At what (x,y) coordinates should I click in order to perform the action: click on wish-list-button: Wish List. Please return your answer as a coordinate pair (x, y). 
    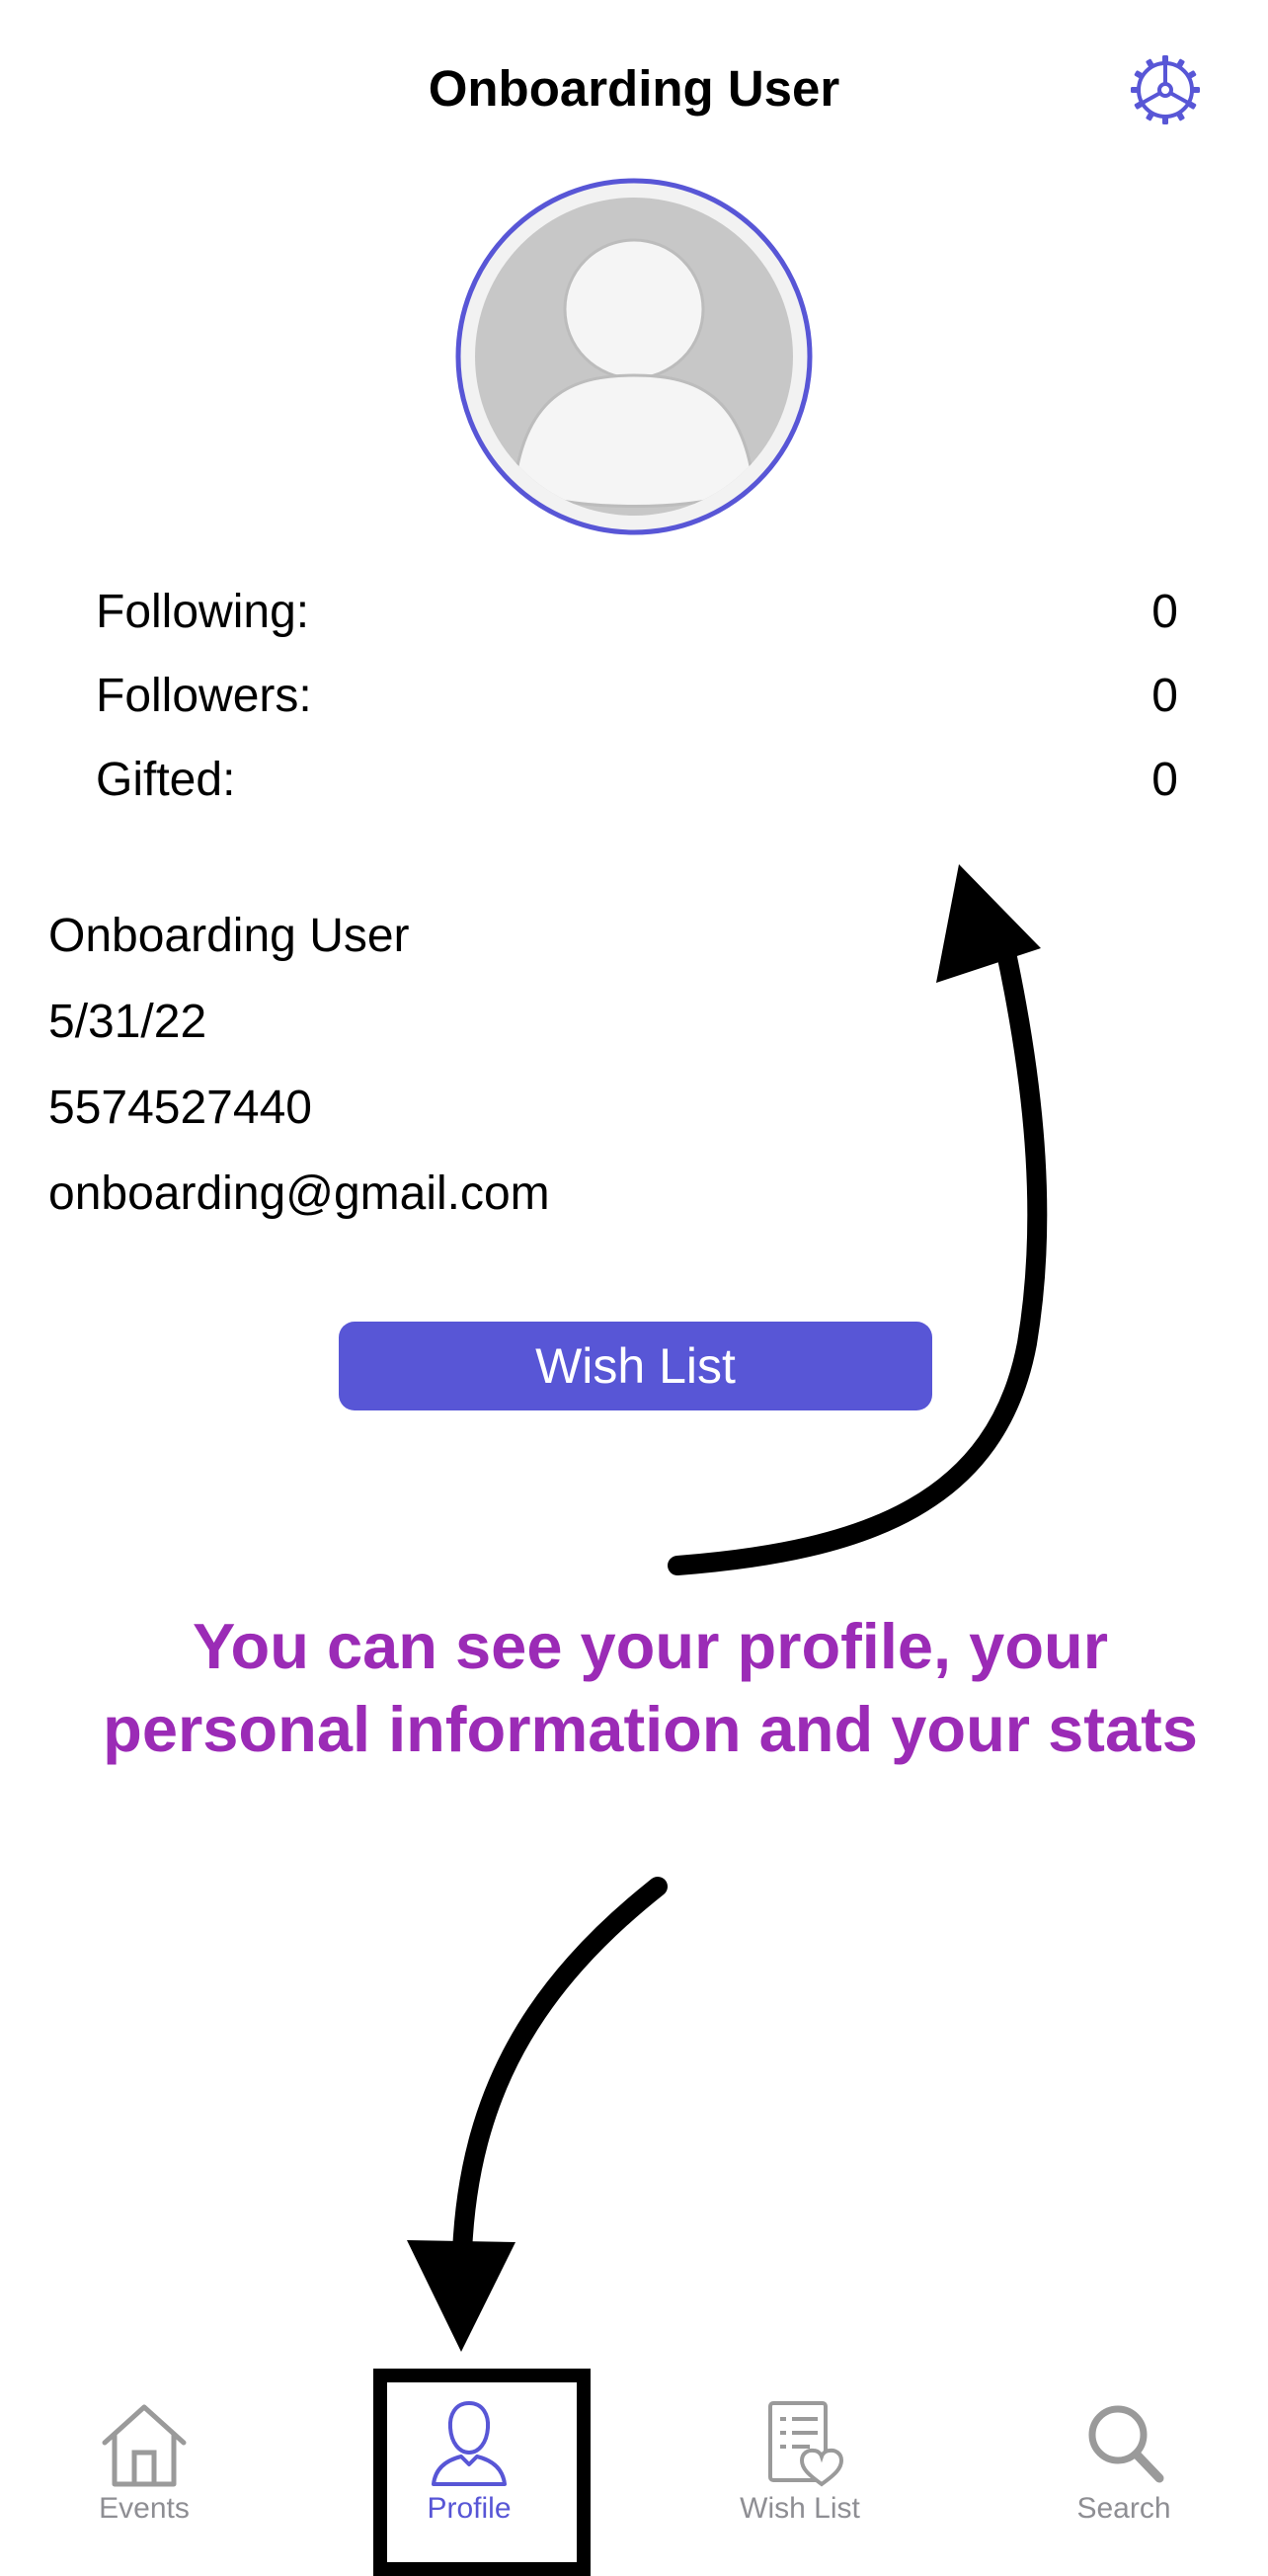
    Looking at the image, I should click on (635, 1366).